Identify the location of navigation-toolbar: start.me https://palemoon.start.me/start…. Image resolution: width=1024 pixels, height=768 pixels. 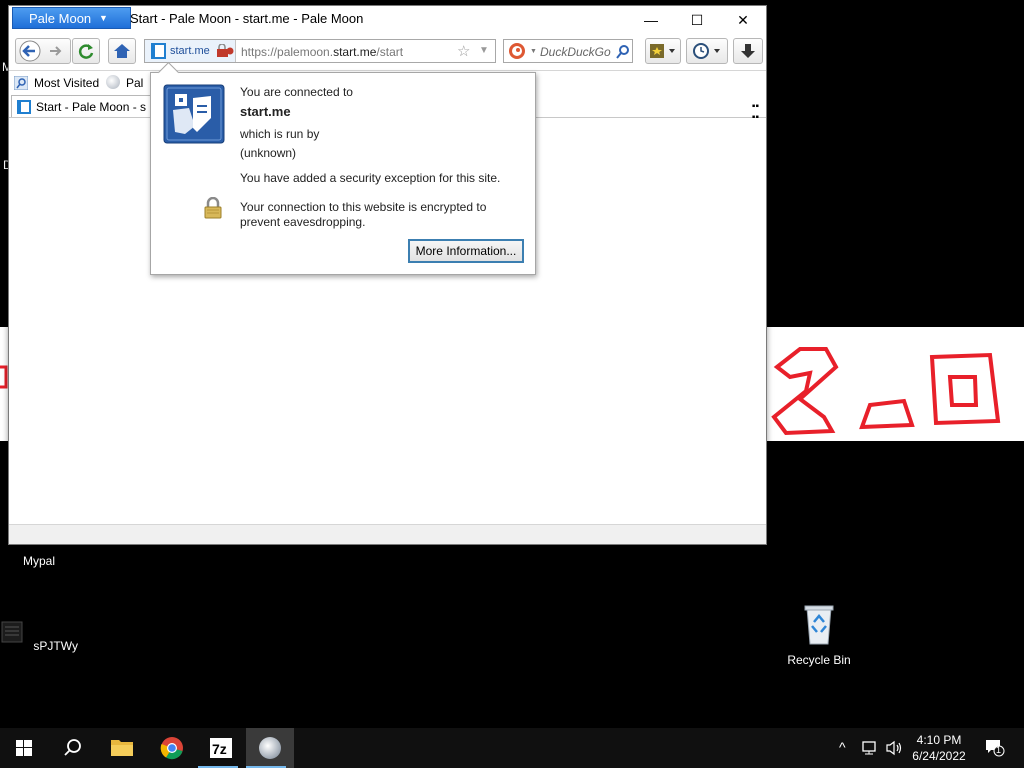
(387, 52).